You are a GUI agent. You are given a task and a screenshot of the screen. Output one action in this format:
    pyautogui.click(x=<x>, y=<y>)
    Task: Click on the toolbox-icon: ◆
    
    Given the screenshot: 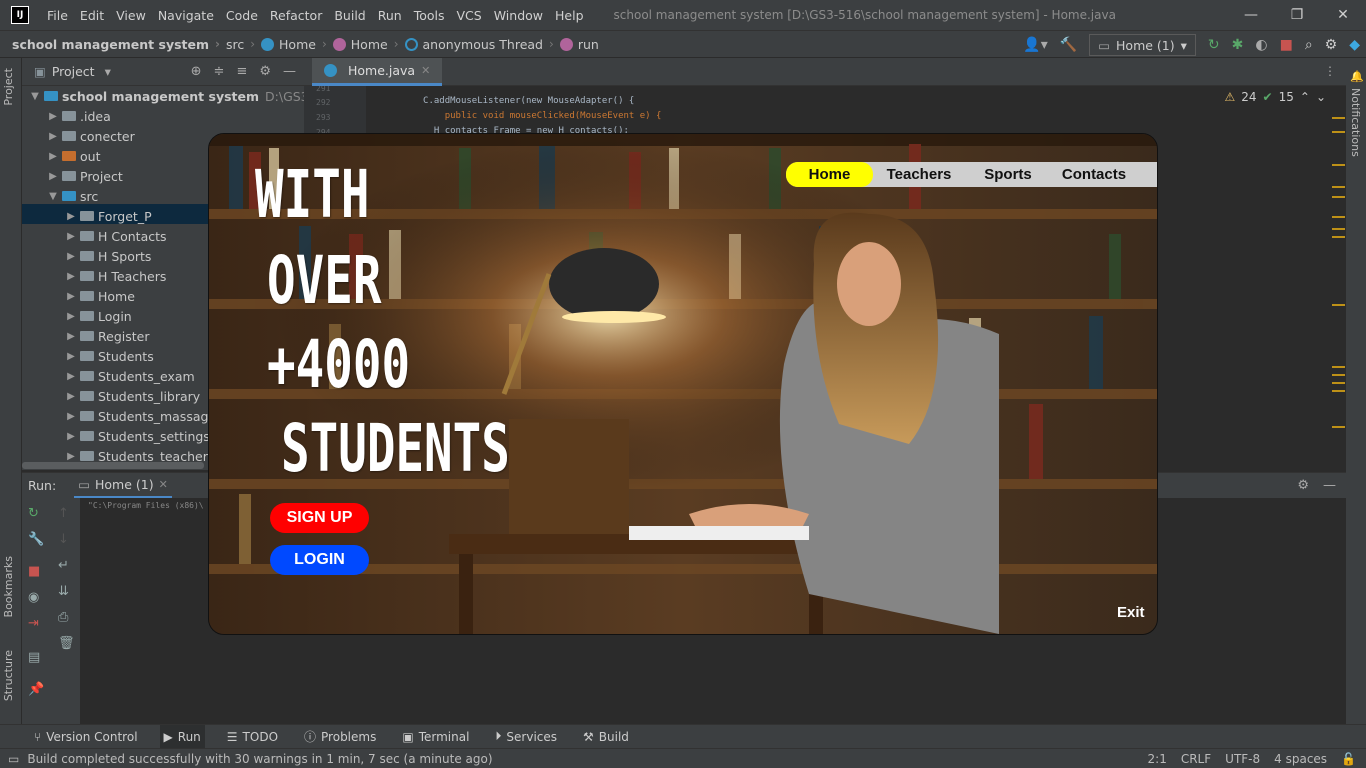 What is the action you would take?
    pyautogui.click(x=1354, y=45)
    